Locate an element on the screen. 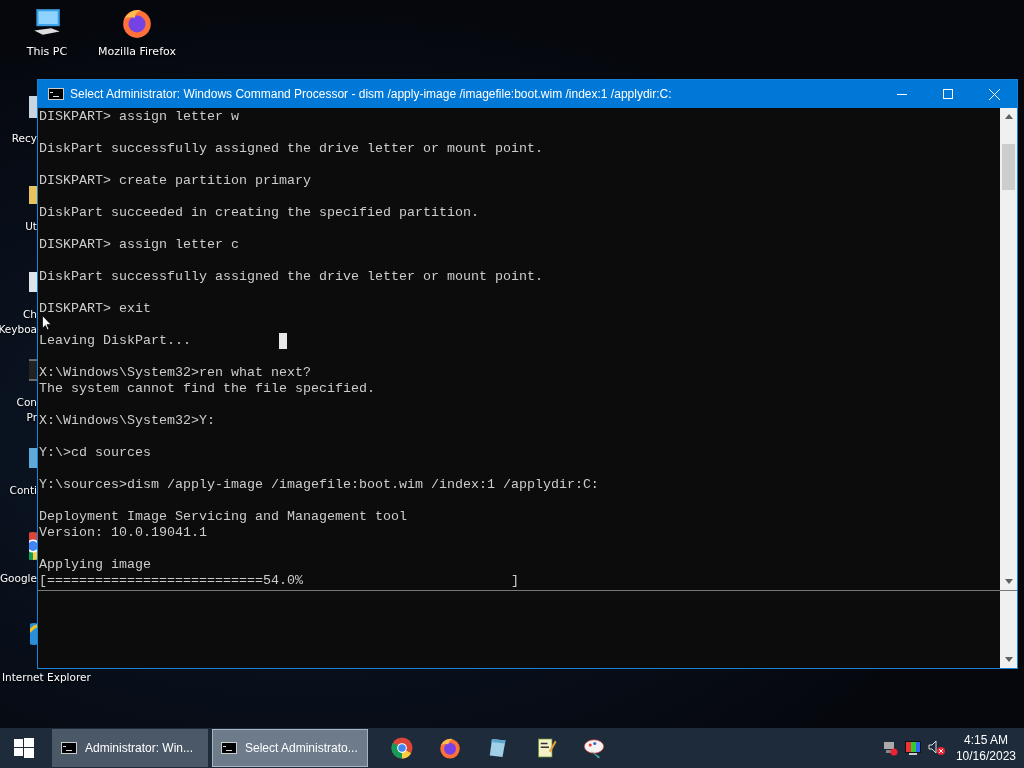 Image resolution: width=1024 pixels, height=768 pixels. mouse-pointer-icon is located at coordinates (47, 323).